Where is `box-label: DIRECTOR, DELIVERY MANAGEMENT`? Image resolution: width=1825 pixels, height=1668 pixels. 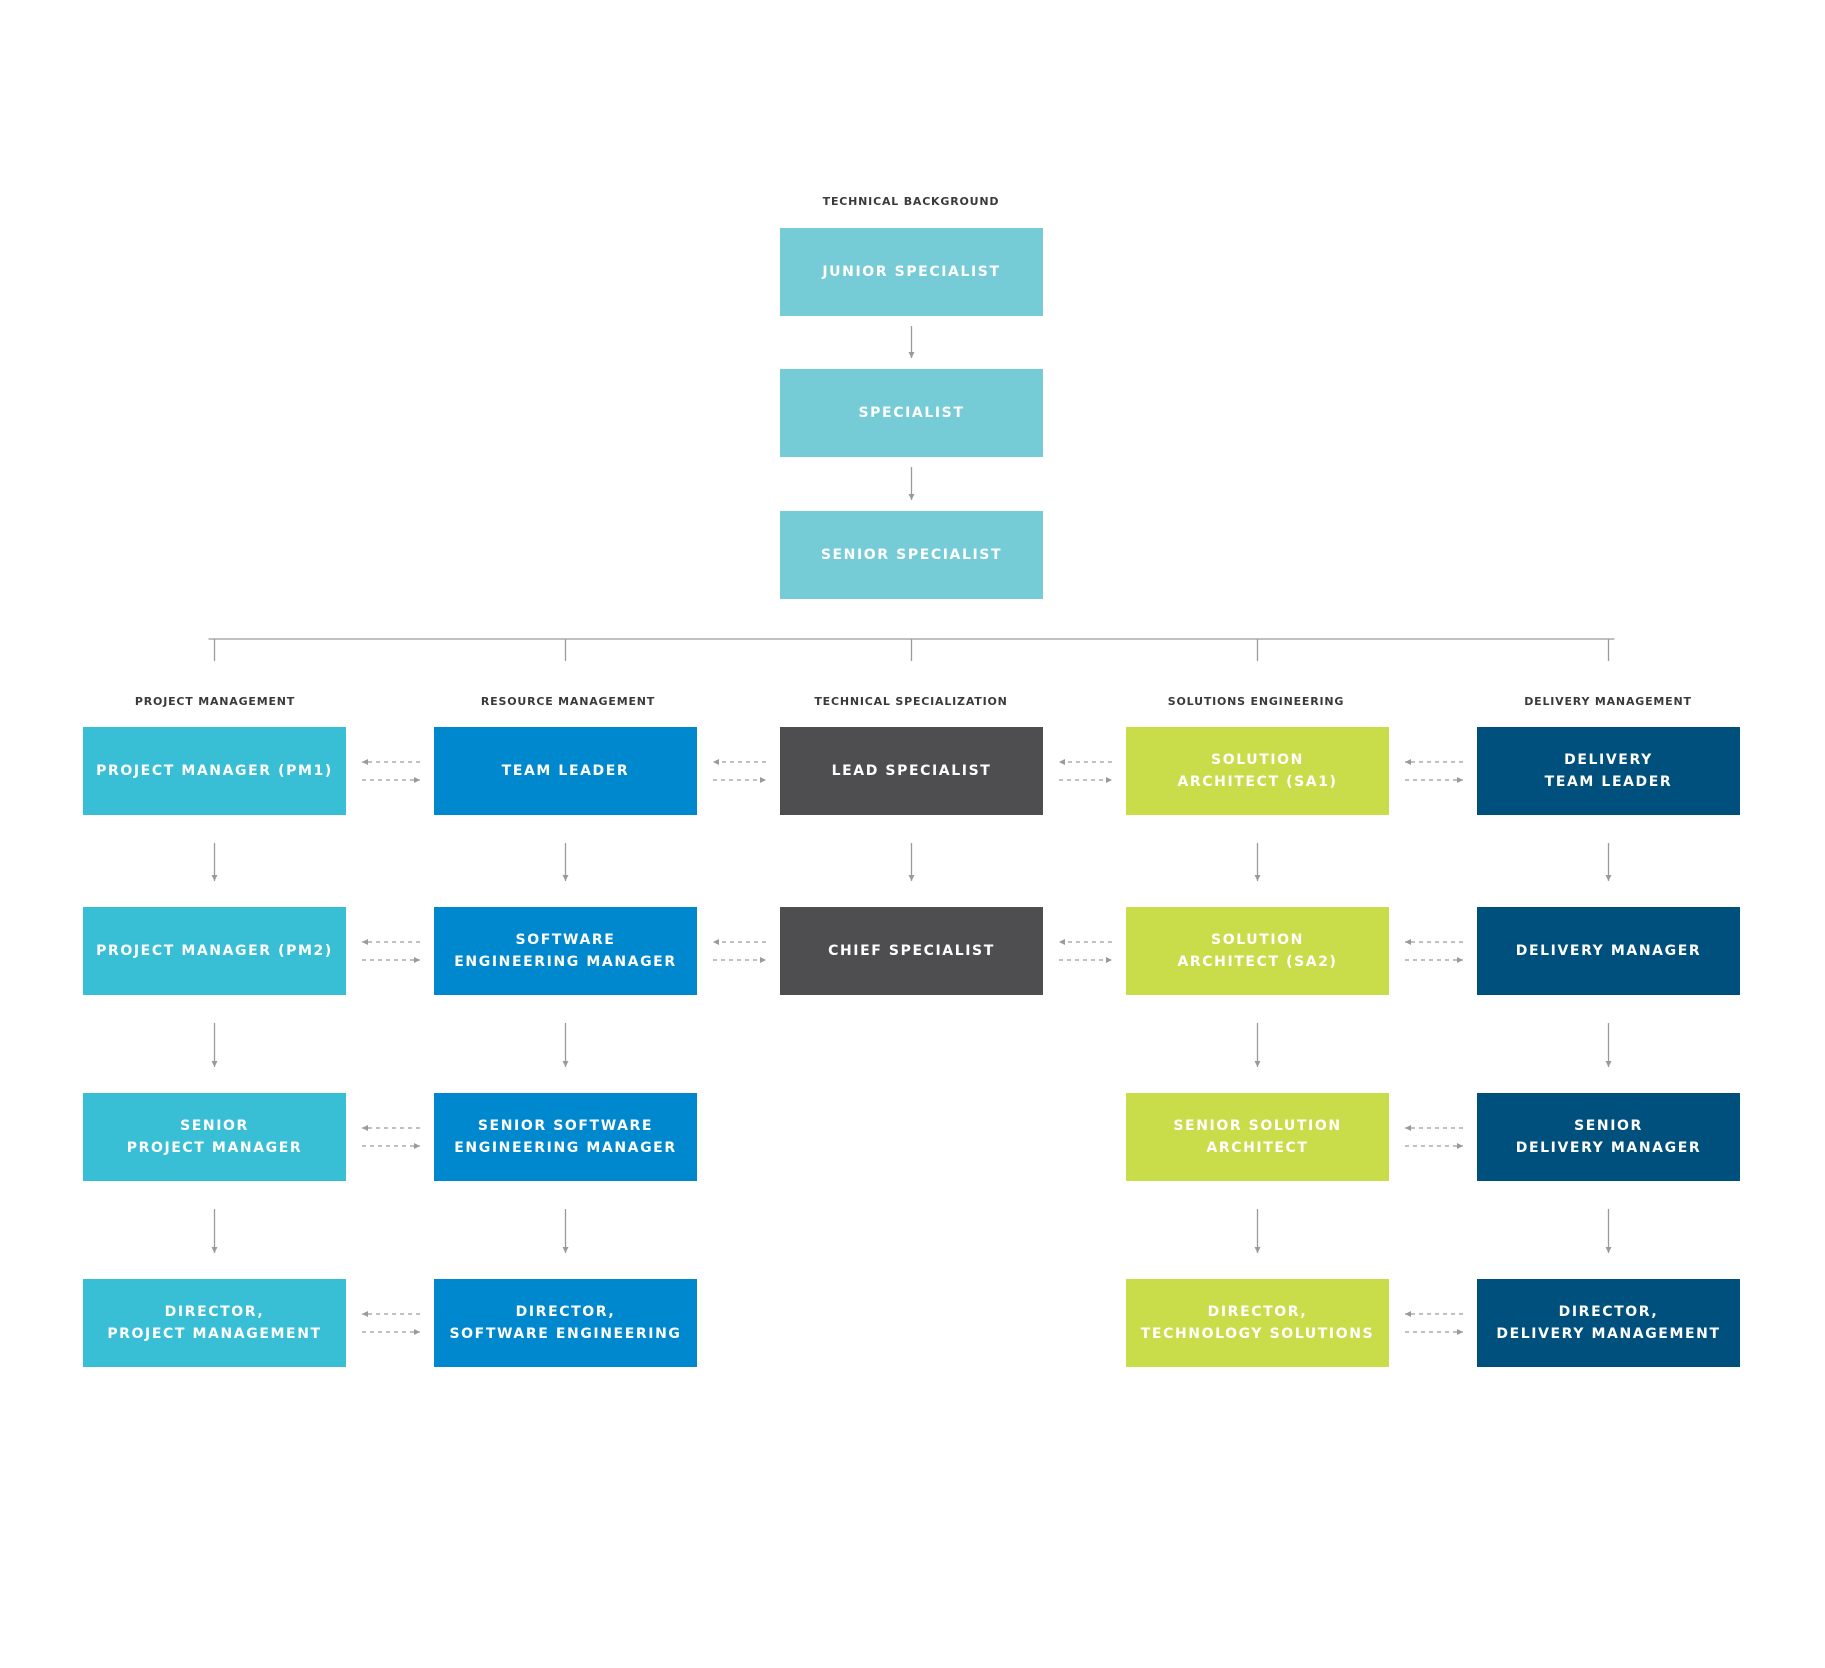 box-label: DIRECTOR, DELIVERY MANAGEMENT is located at coordinates (1608, 1323).